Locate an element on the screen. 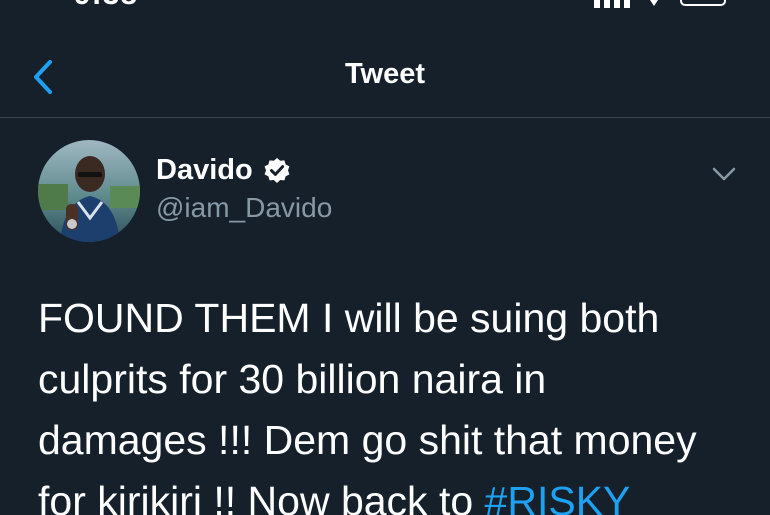  chevron-down-icon is located at coordinates (724, 174).